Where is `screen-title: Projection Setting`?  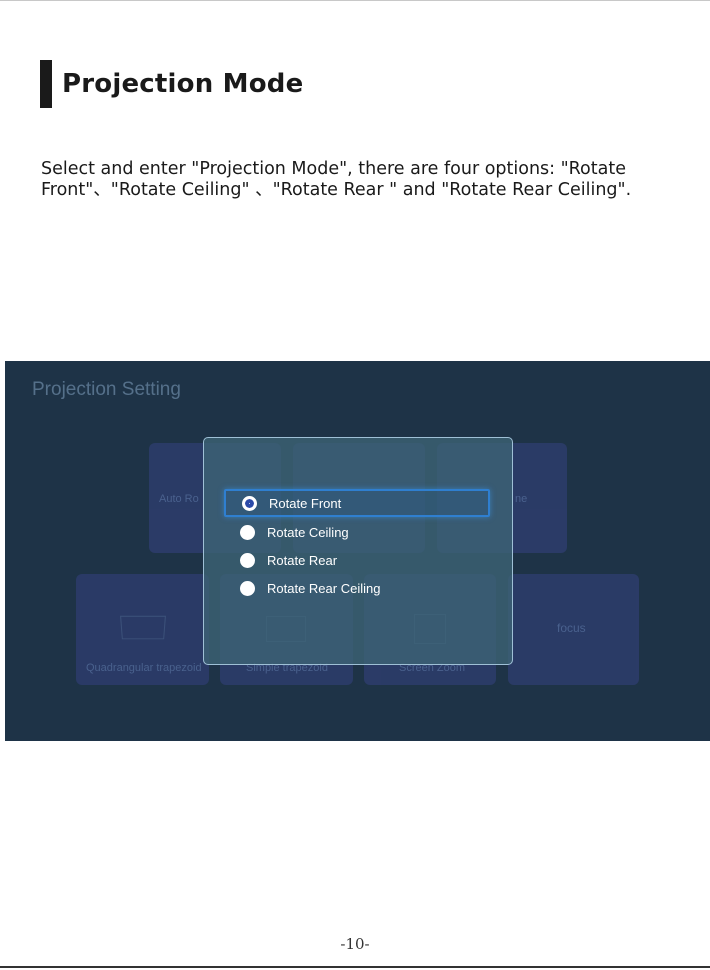 screen-title: Projection Setting is located at coordinates (106, 389).